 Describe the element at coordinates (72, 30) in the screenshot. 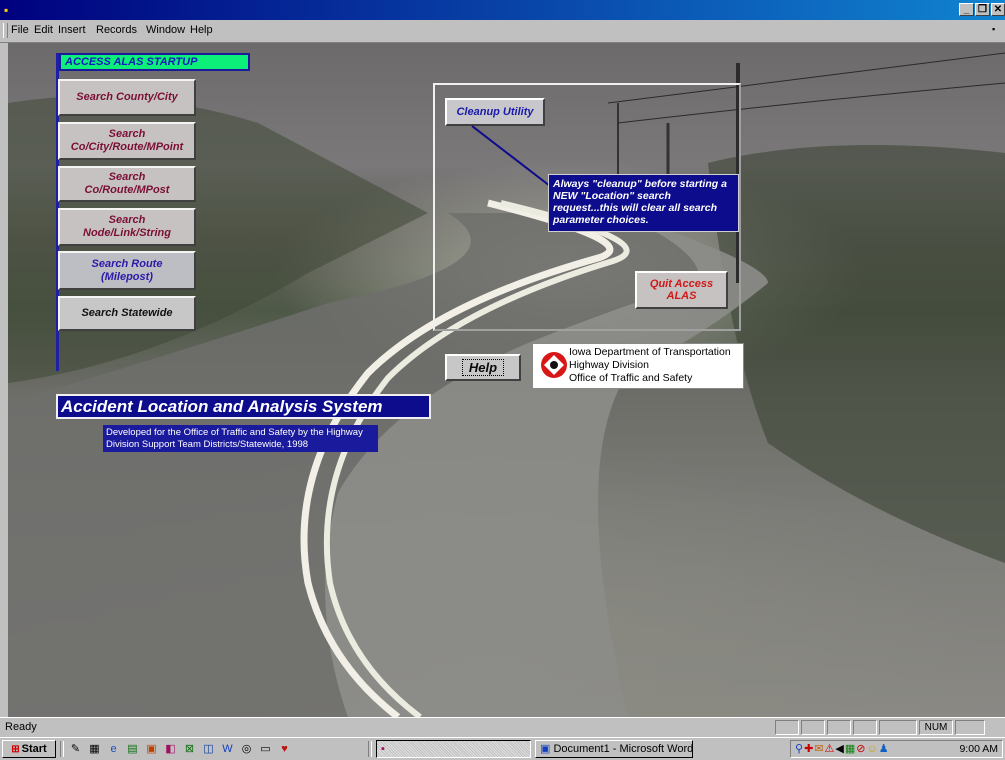

I see `menu-insert: Insert` at that location.